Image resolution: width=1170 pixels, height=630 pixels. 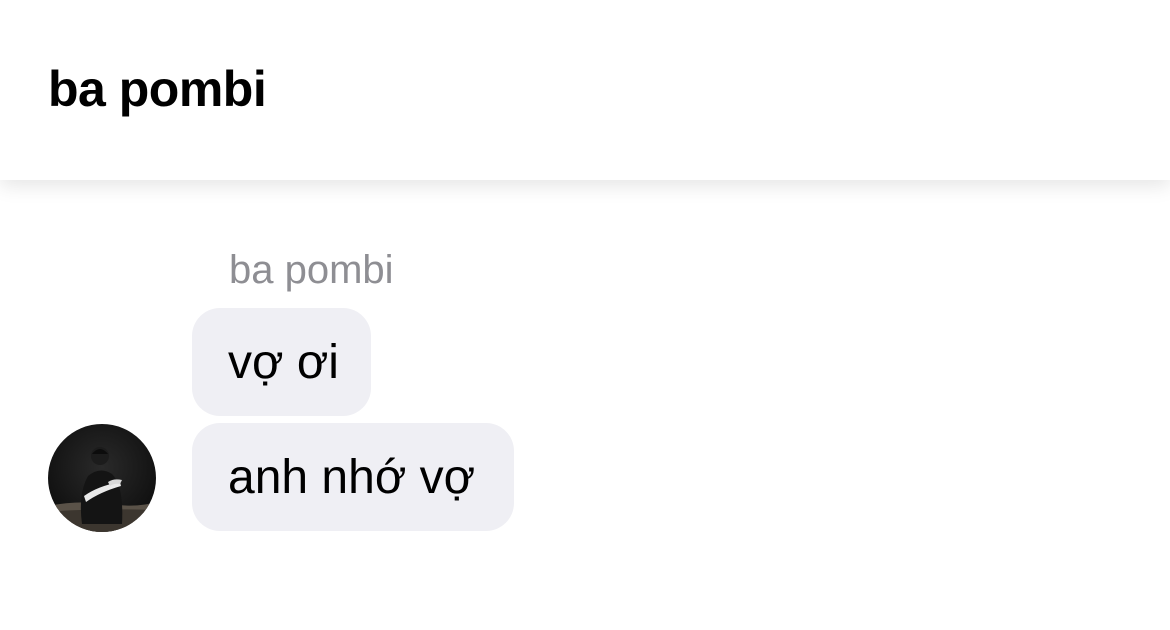 I want to click on message-bubble: anh nhớ vợ, so click(x=353, y=477).